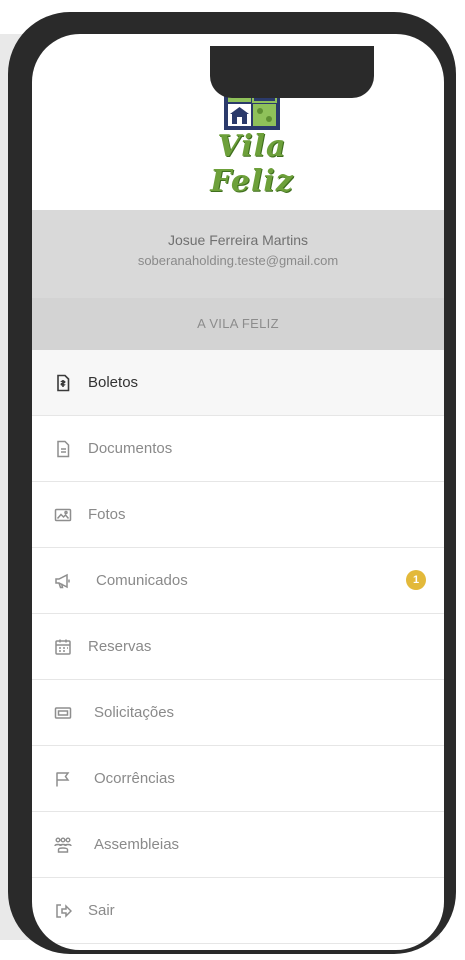 The height and width of the screenshot is (960, 465). What do you see at coordinates (142, 580) in the screenshot?
I see `menu-item-label: Comunicados` at bounding box center [142, 580].